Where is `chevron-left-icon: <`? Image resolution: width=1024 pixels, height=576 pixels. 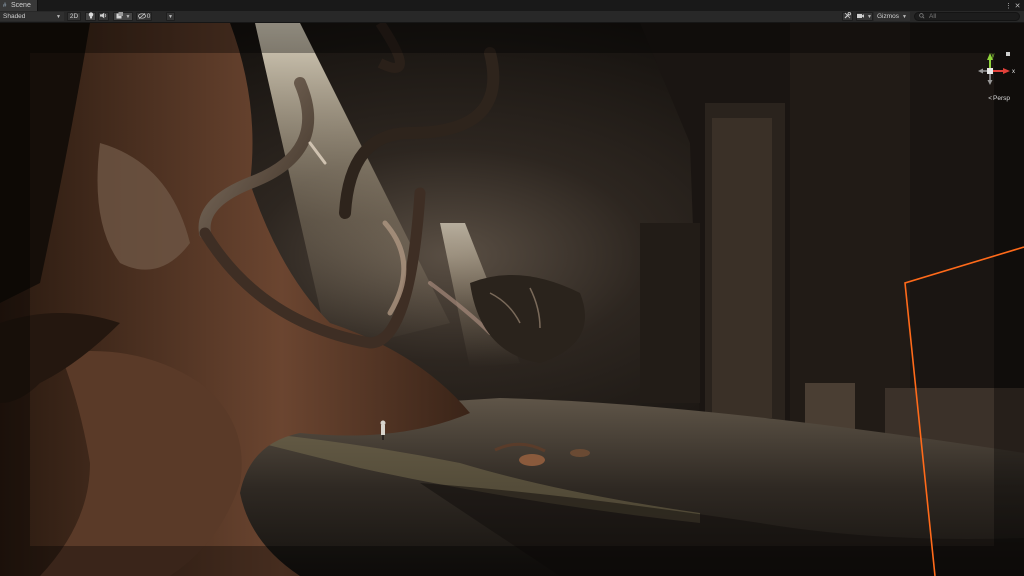
chevron-left-icon: < is located at coordinates (990, 98).